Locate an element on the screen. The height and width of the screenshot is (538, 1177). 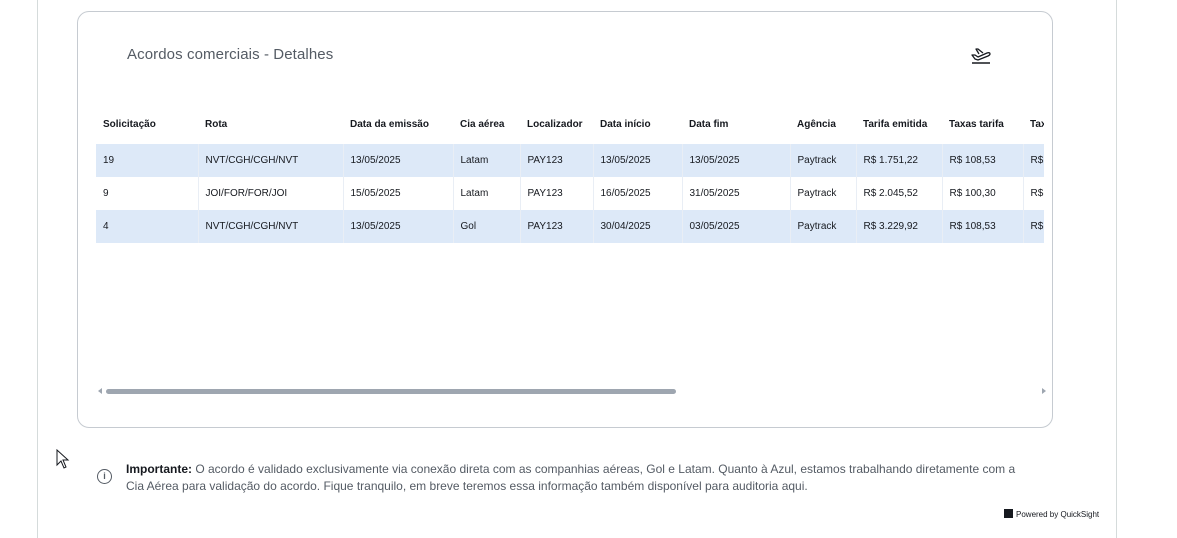
column-header: Data da emissão is located at coordinates (398, 124).